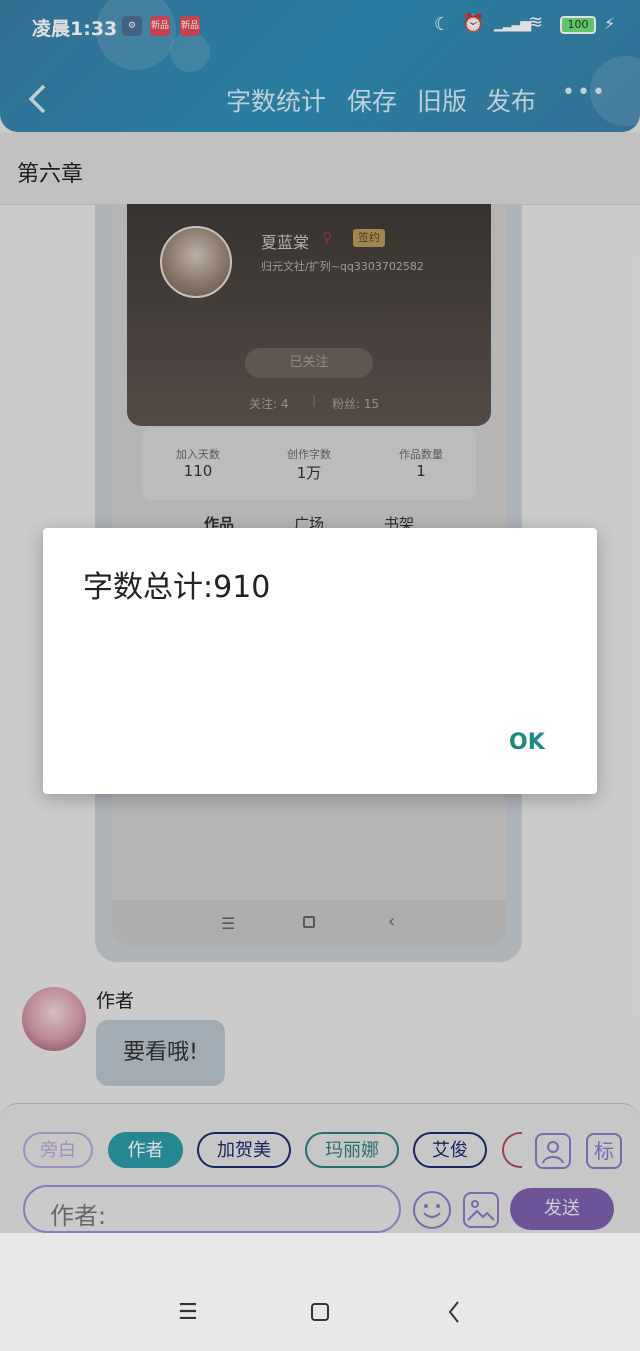 This screenshot has height=1351, width=640. I want to click on back-button-icon, so click(454, 1312).